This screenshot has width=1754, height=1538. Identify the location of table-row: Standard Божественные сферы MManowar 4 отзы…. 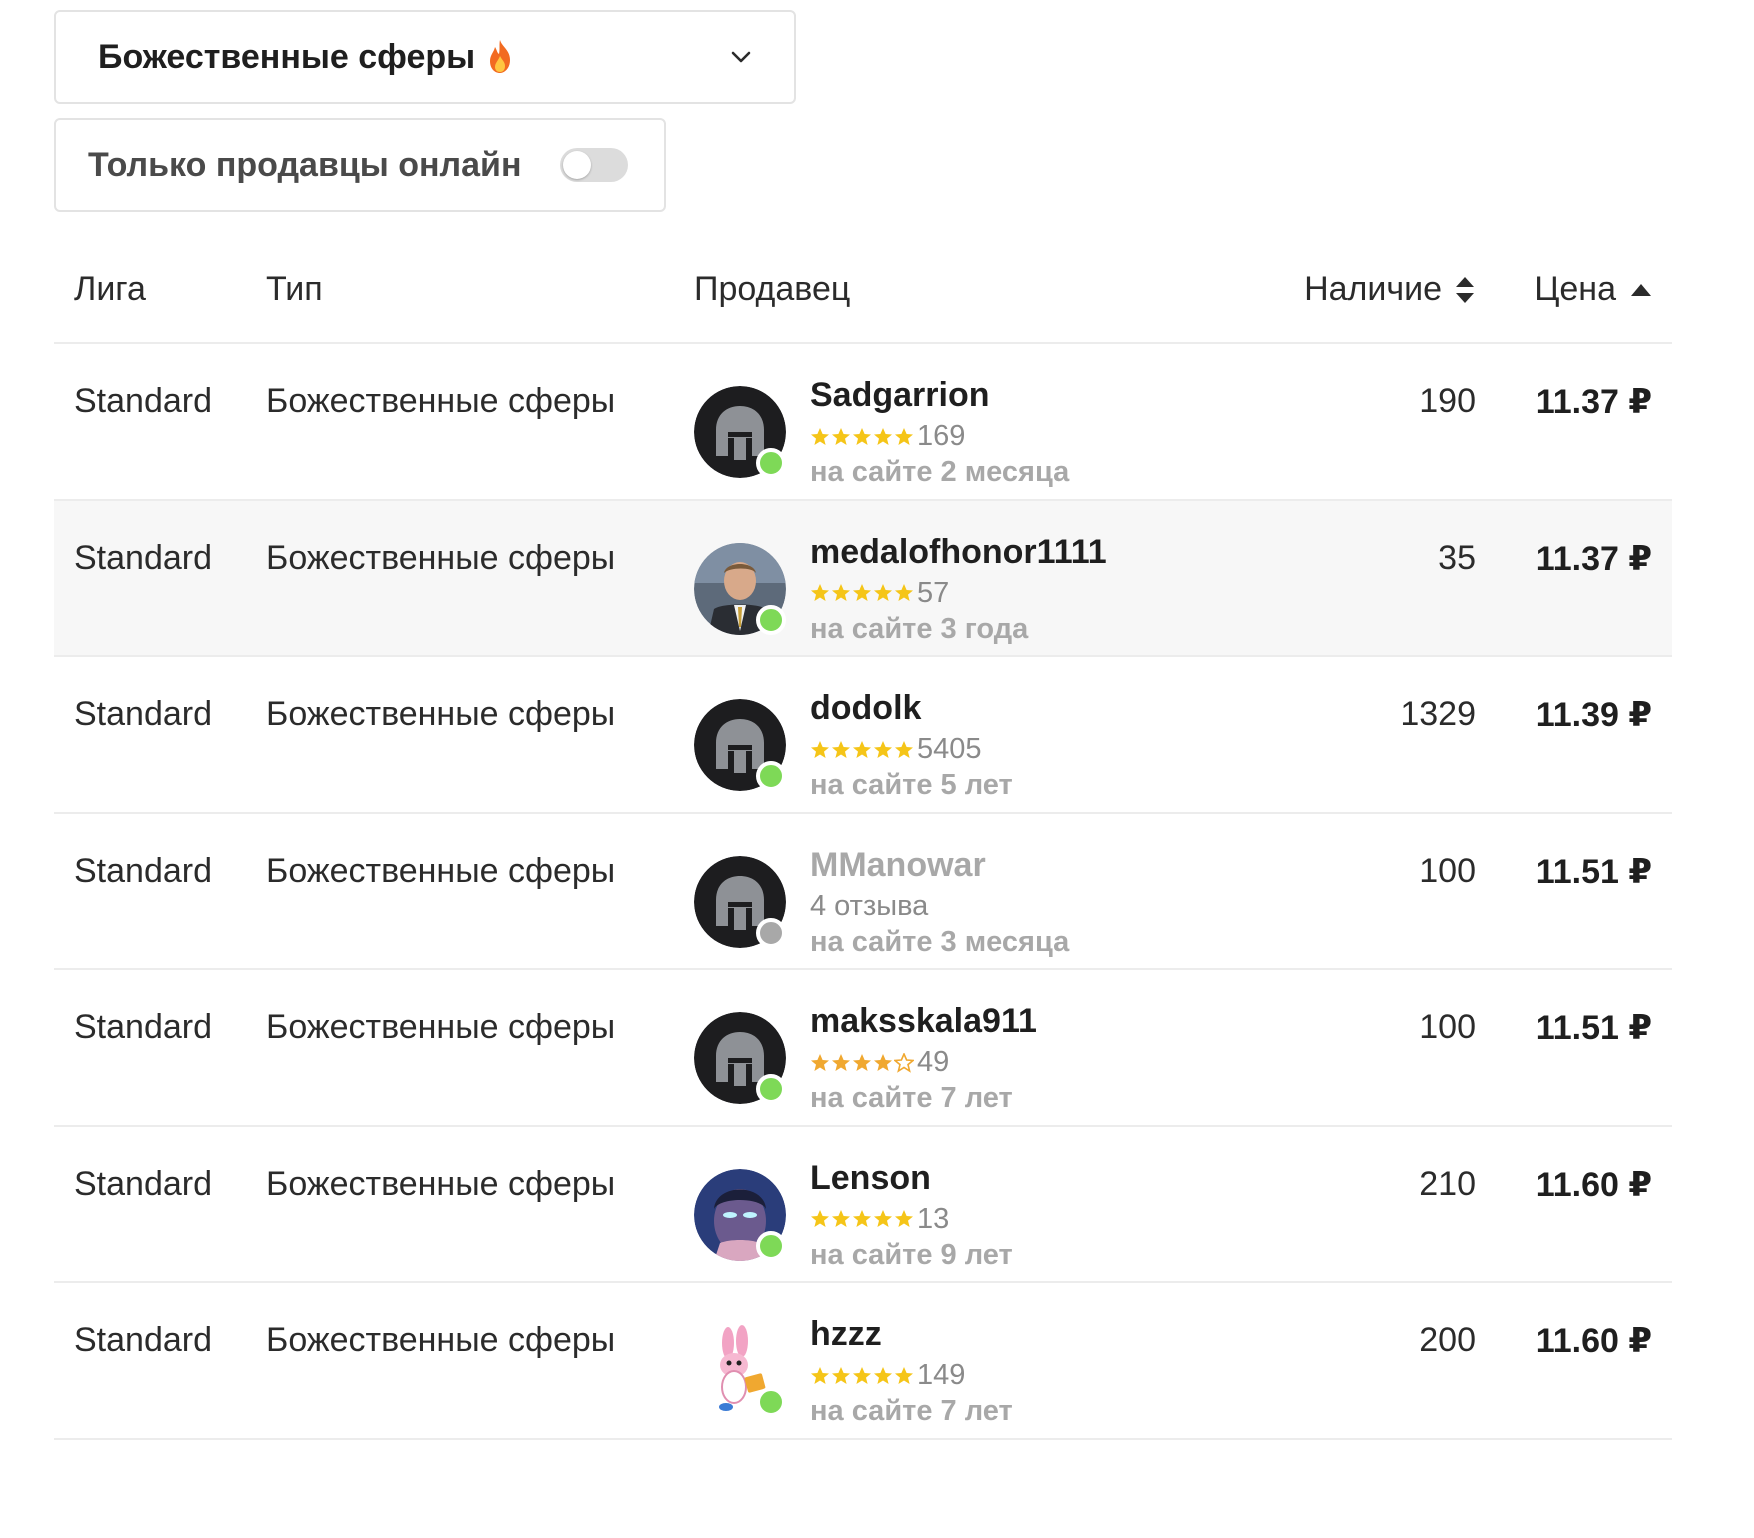
(863, 892).